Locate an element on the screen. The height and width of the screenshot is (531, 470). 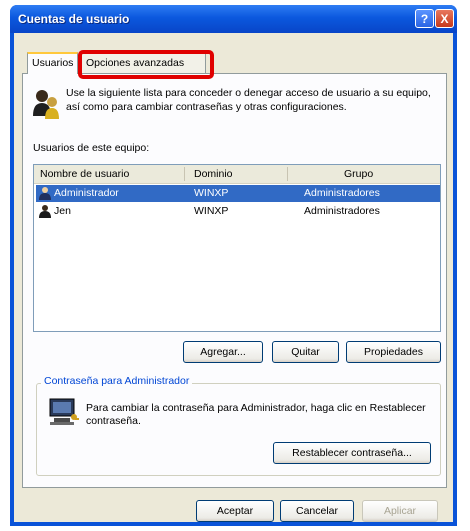
title-bar: Cuentas de usuario ? X is located at coordinates (233, 19).